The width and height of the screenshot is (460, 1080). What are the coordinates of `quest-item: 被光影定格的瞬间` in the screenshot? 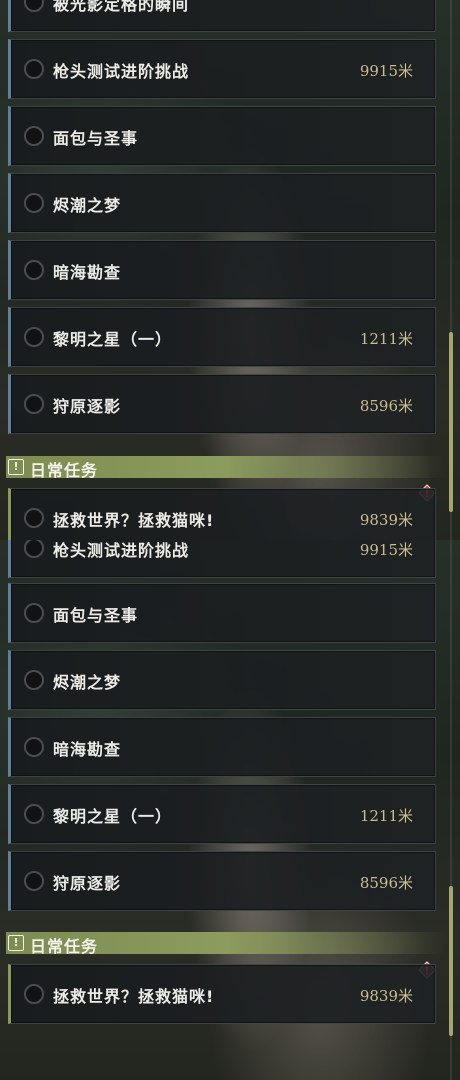 It's located at (222, 16).